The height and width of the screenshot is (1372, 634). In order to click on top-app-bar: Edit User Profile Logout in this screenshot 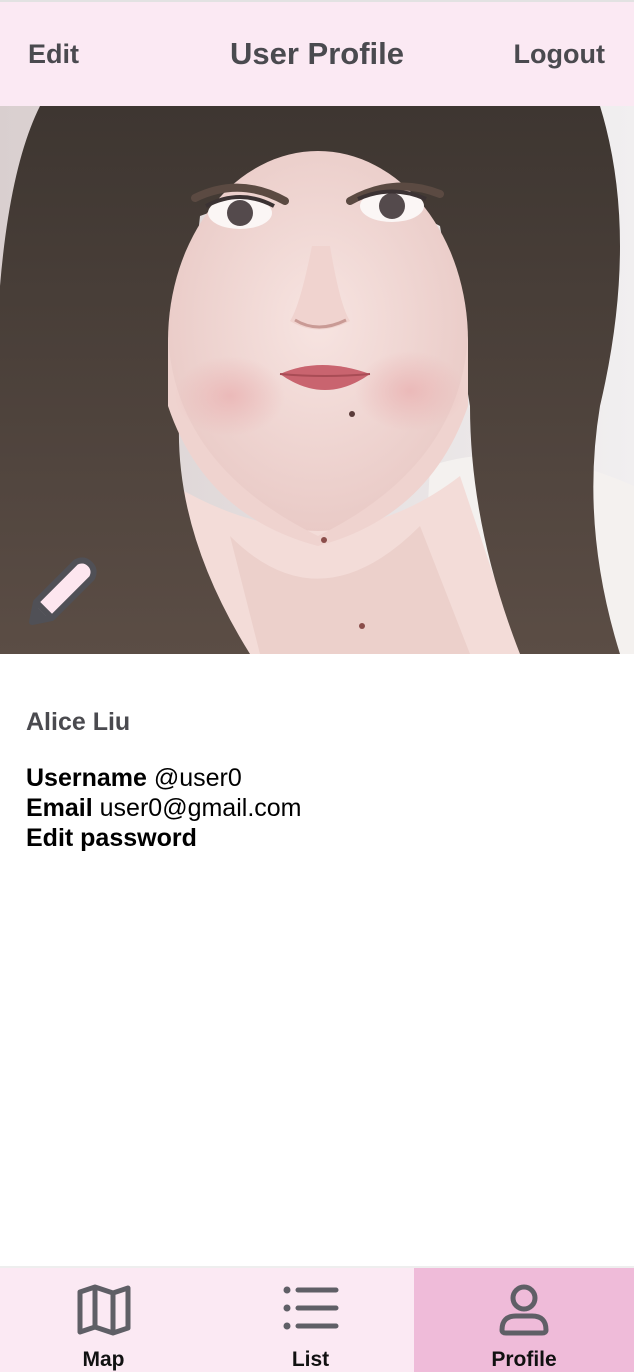, I will do `click(317, 53)`.